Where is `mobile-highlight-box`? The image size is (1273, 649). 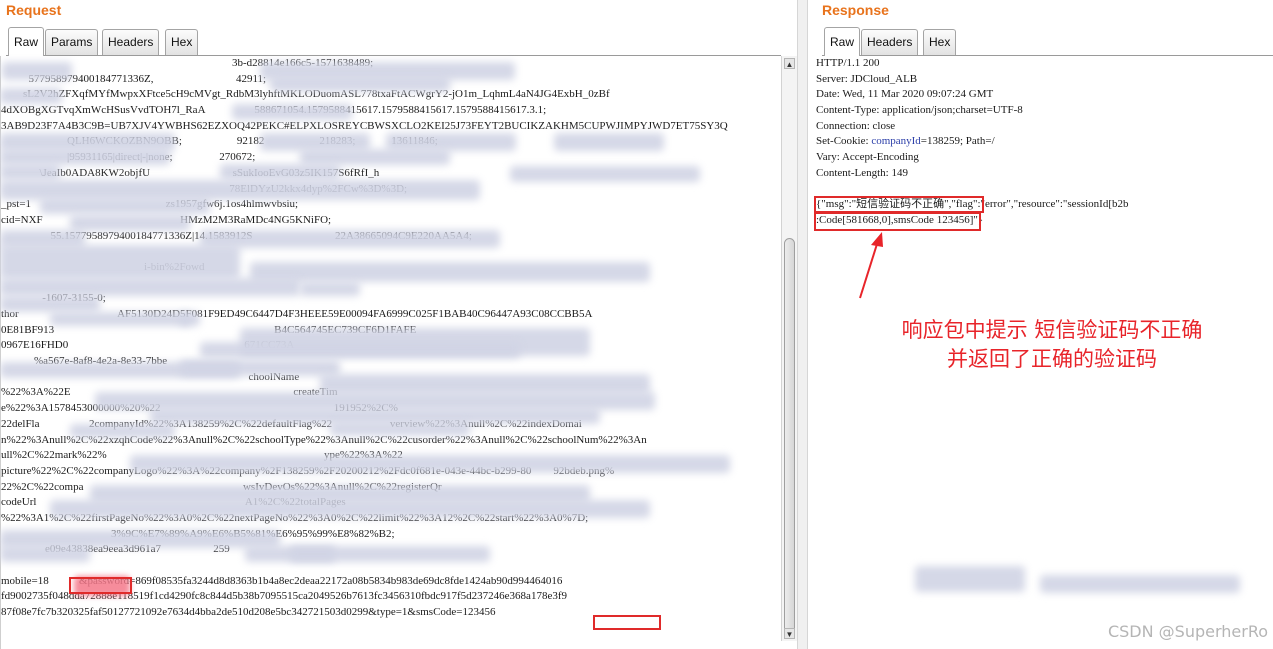
mobile-highlight-box is located at coordinates (100, 585).